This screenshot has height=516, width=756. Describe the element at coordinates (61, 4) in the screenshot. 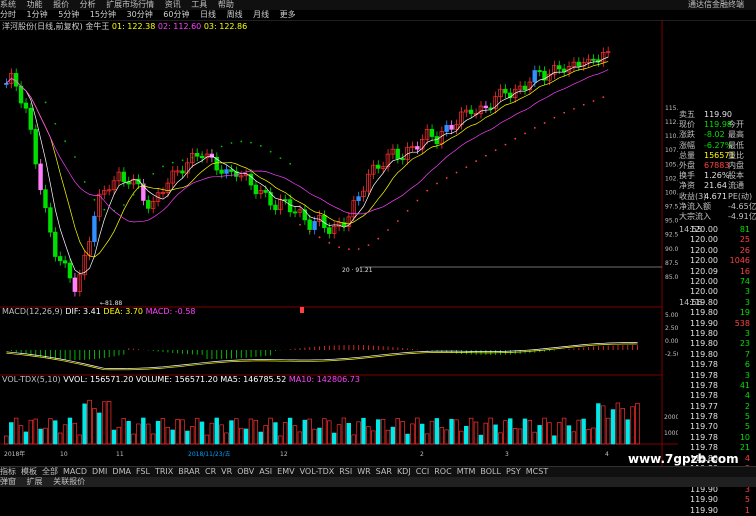

I see `menu-item-quote: 报价` at that location.